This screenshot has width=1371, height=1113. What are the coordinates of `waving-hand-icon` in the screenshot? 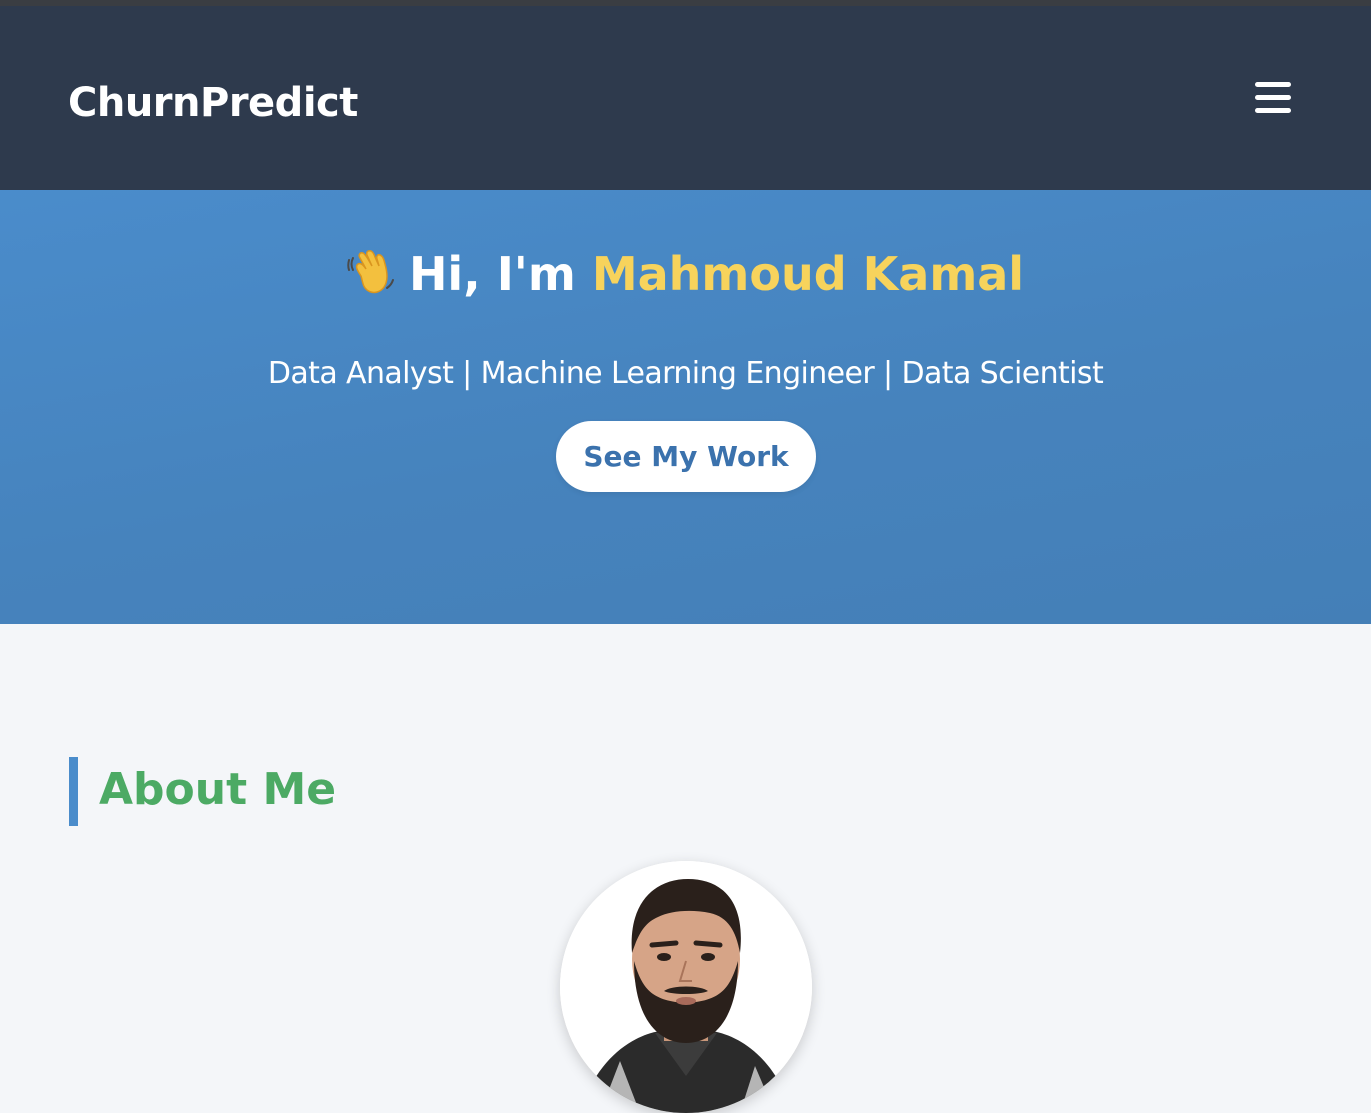 It's located at (373, 273).